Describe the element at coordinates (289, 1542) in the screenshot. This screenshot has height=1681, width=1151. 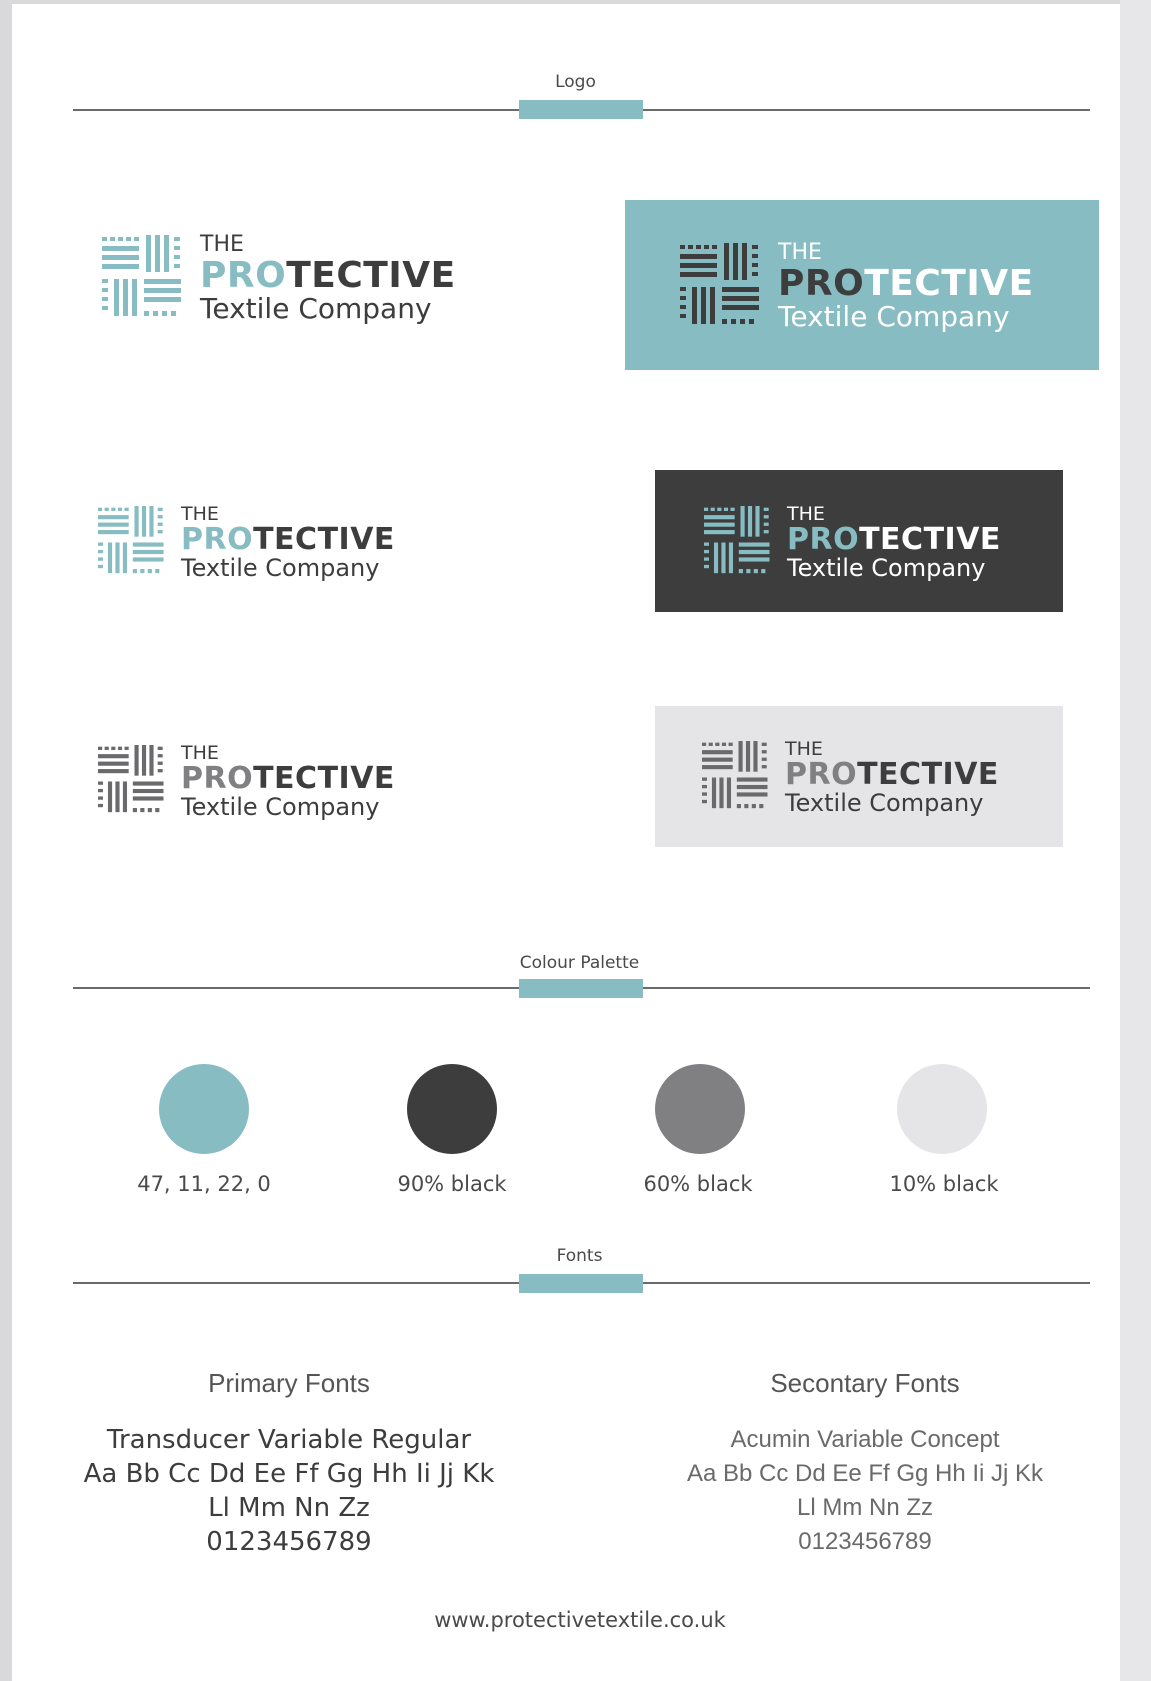
I see `primary-font-digits: 0123456789` at that location.